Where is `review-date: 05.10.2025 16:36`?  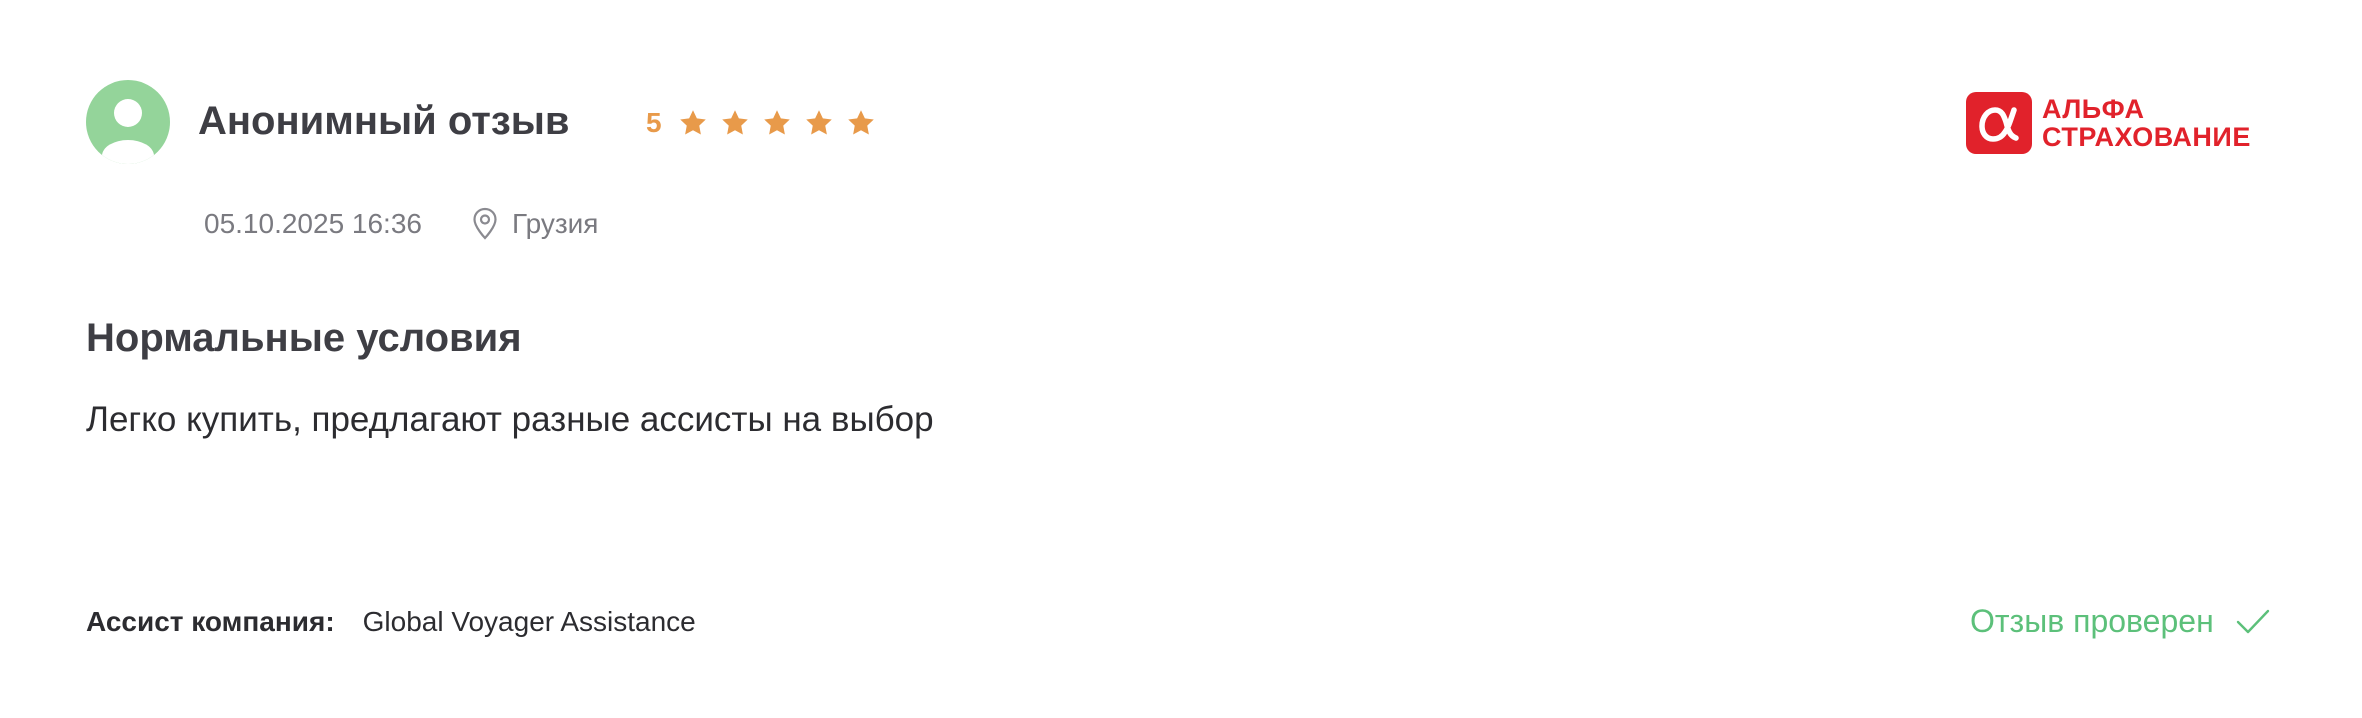
review-date: 05.10.2025 16:36 is located at coordinates (313, 223).